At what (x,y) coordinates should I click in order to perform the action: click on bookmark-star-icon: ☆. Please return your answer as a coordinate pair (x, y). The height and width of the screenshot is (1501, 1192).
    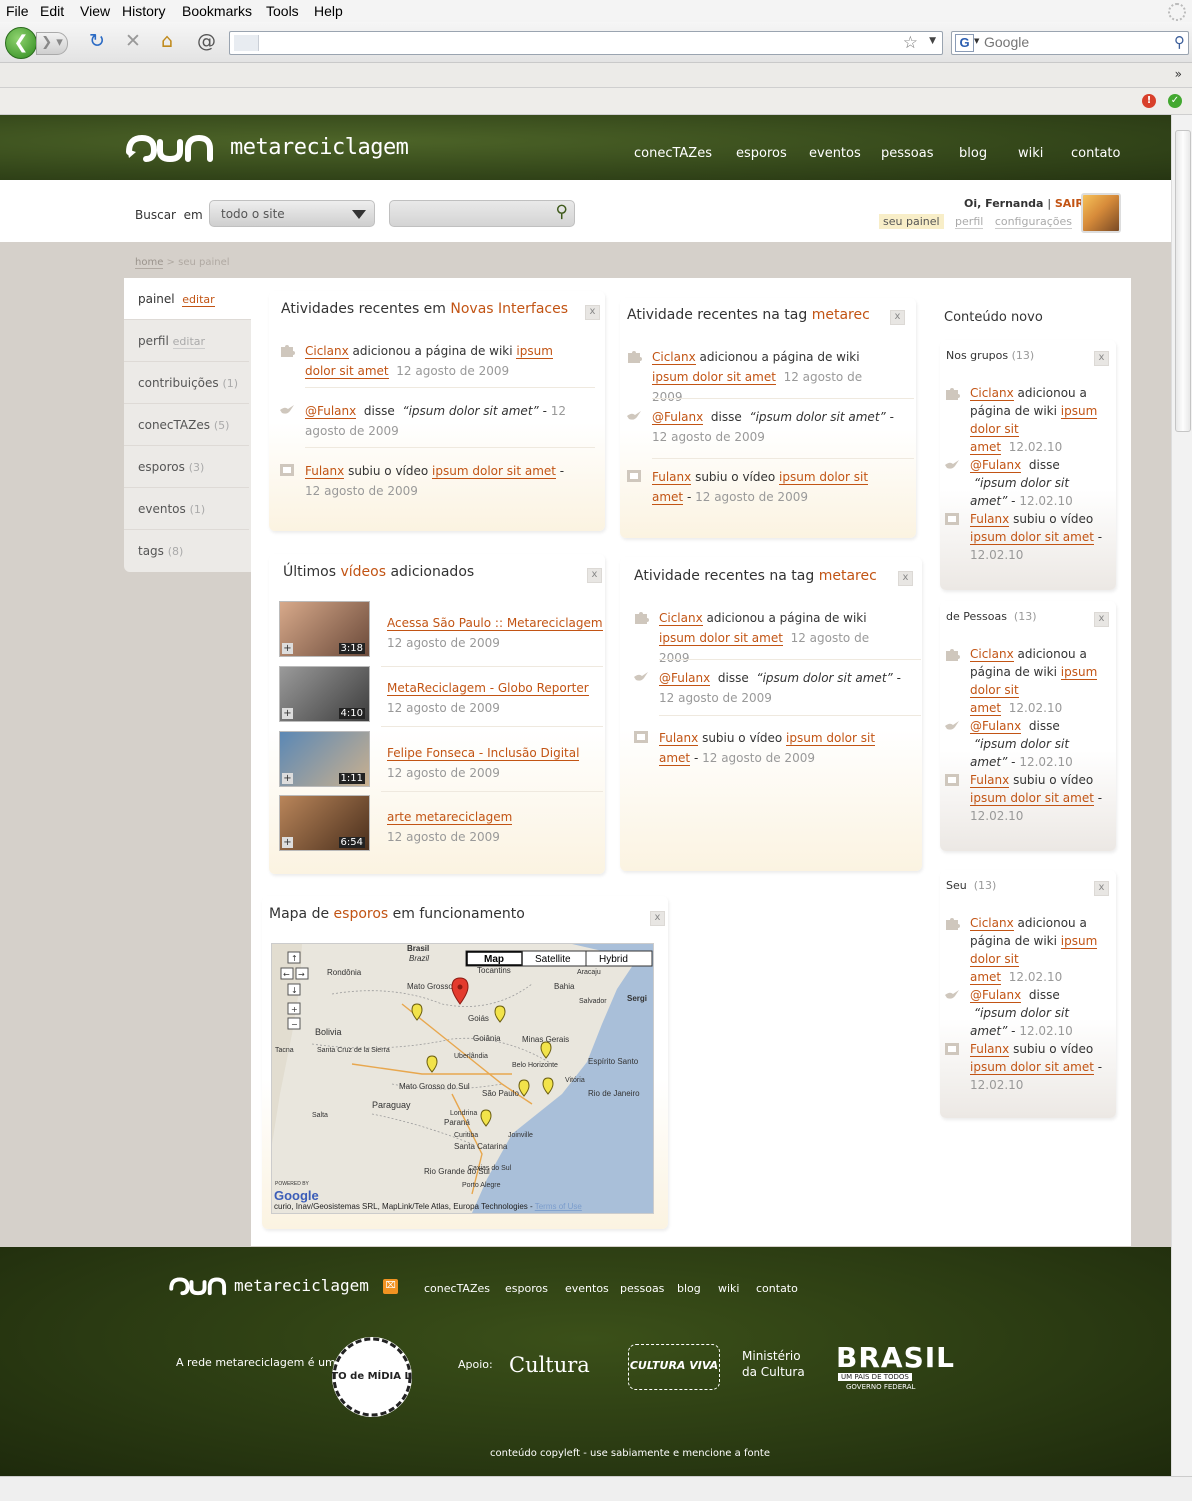
    Looking at the image, I should click on (910, 43).